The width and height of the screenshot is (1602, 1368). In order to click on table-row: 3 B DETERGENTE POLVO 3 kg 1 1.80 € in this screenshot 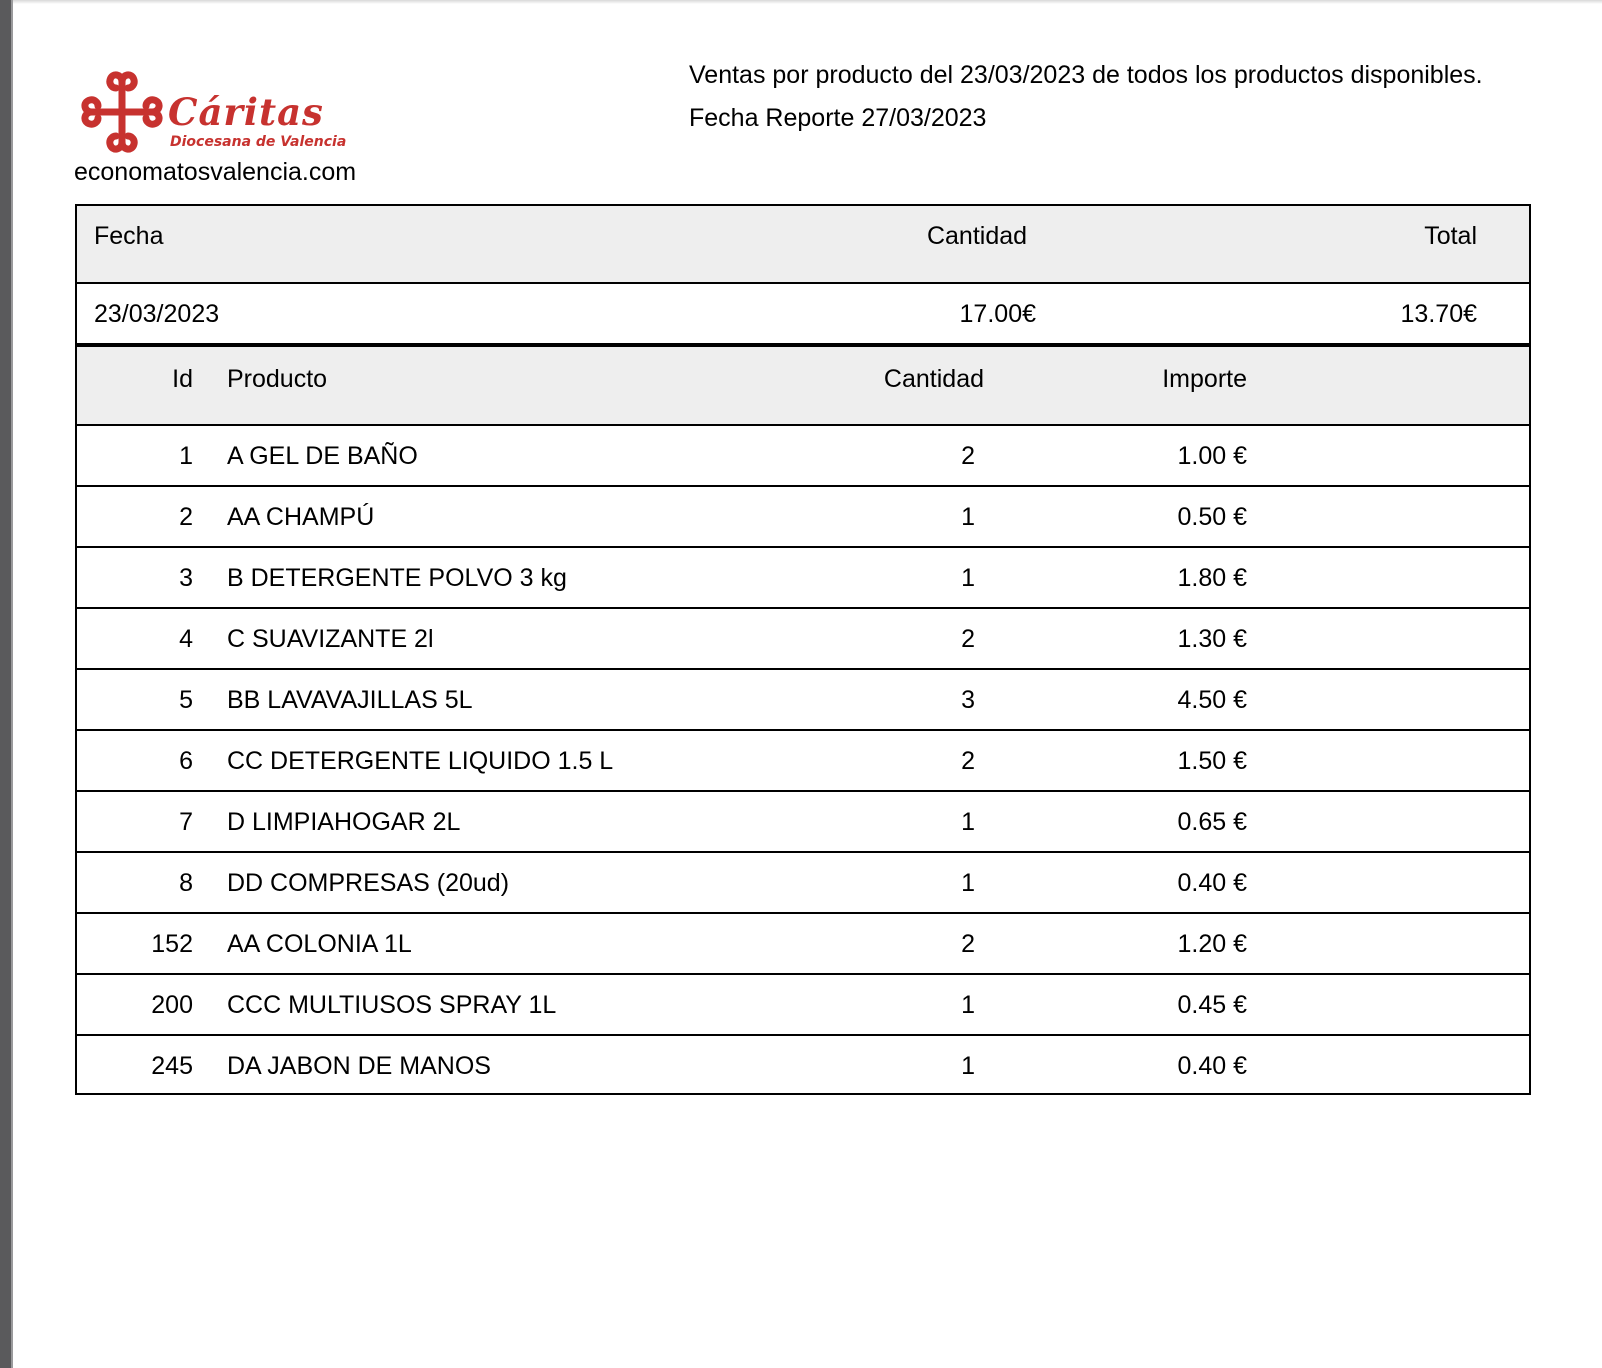, I will do `click(803, 576)`.